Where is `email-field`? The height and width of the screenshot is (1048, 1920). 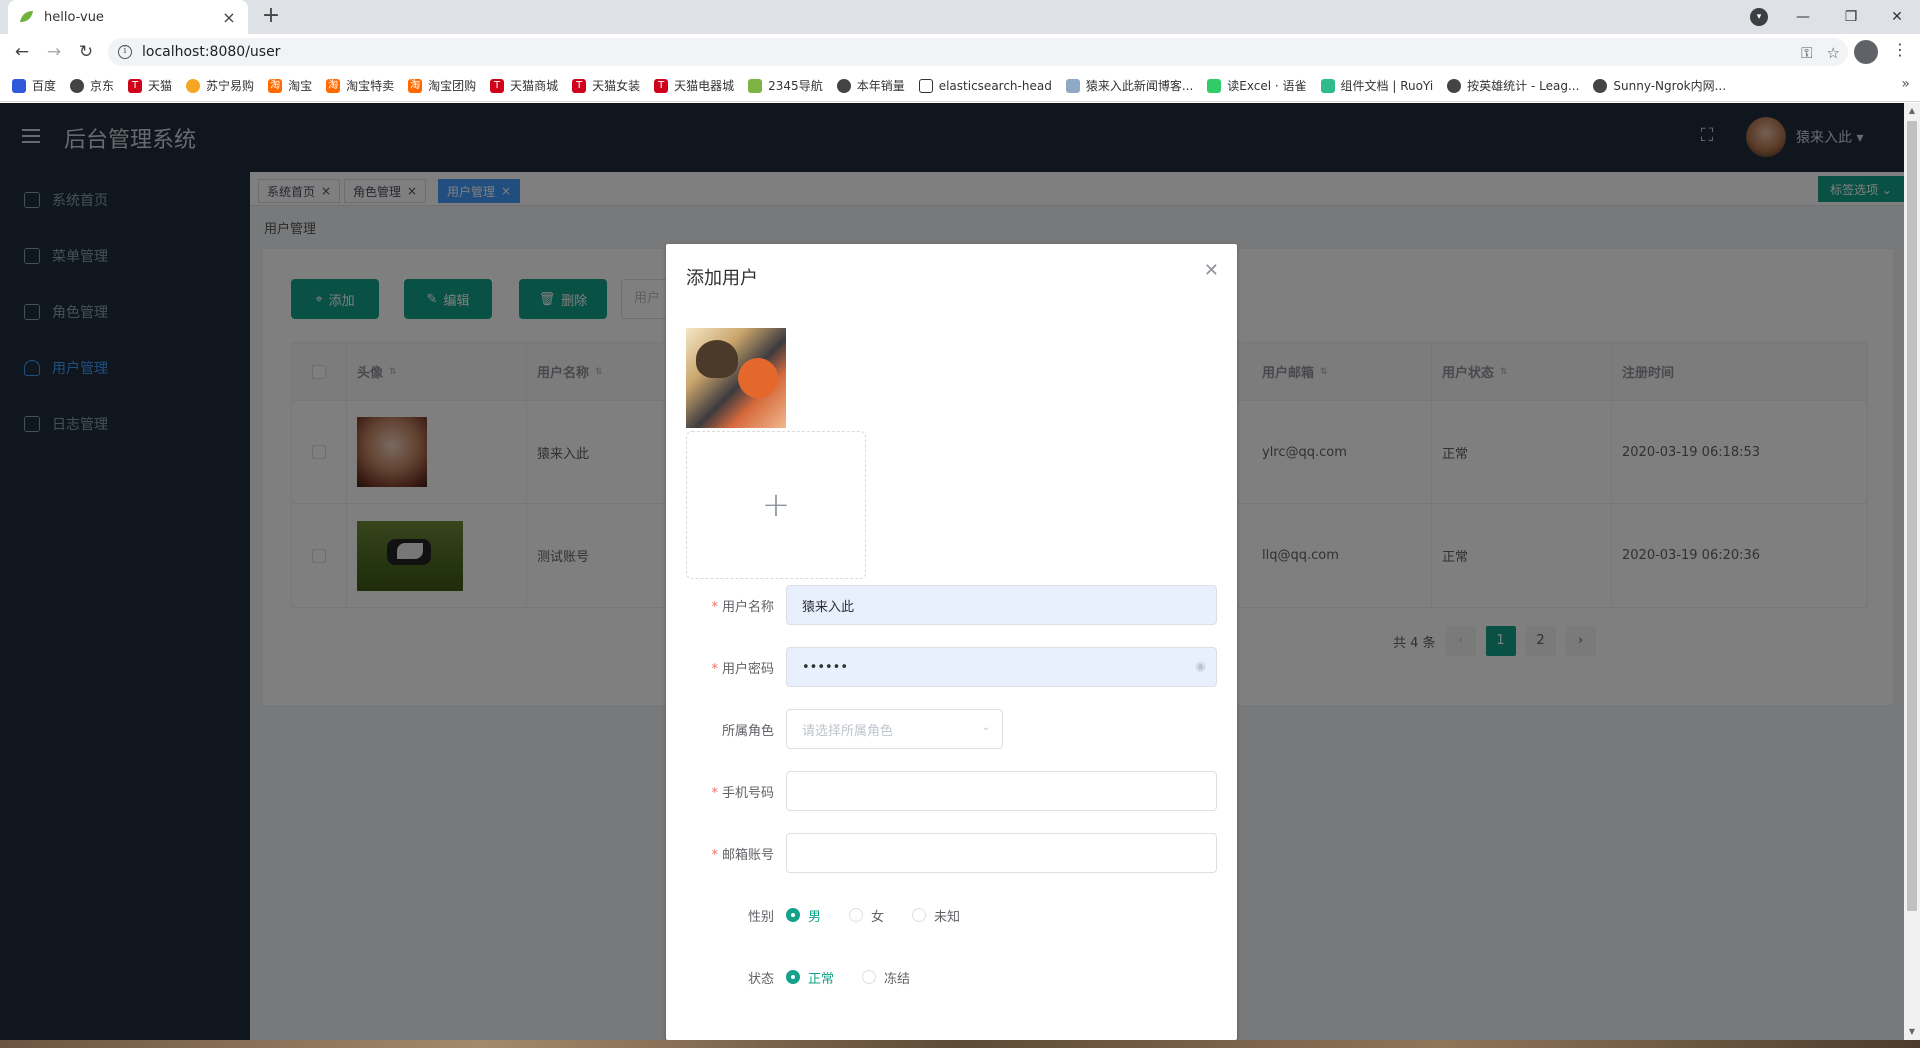
email-field is located at coordinates (1001, 853).